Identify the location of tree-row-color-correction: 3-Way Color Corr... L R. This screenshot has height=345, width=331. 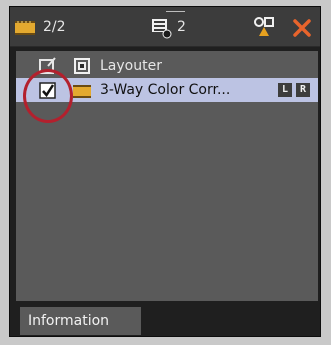
(167, 90).